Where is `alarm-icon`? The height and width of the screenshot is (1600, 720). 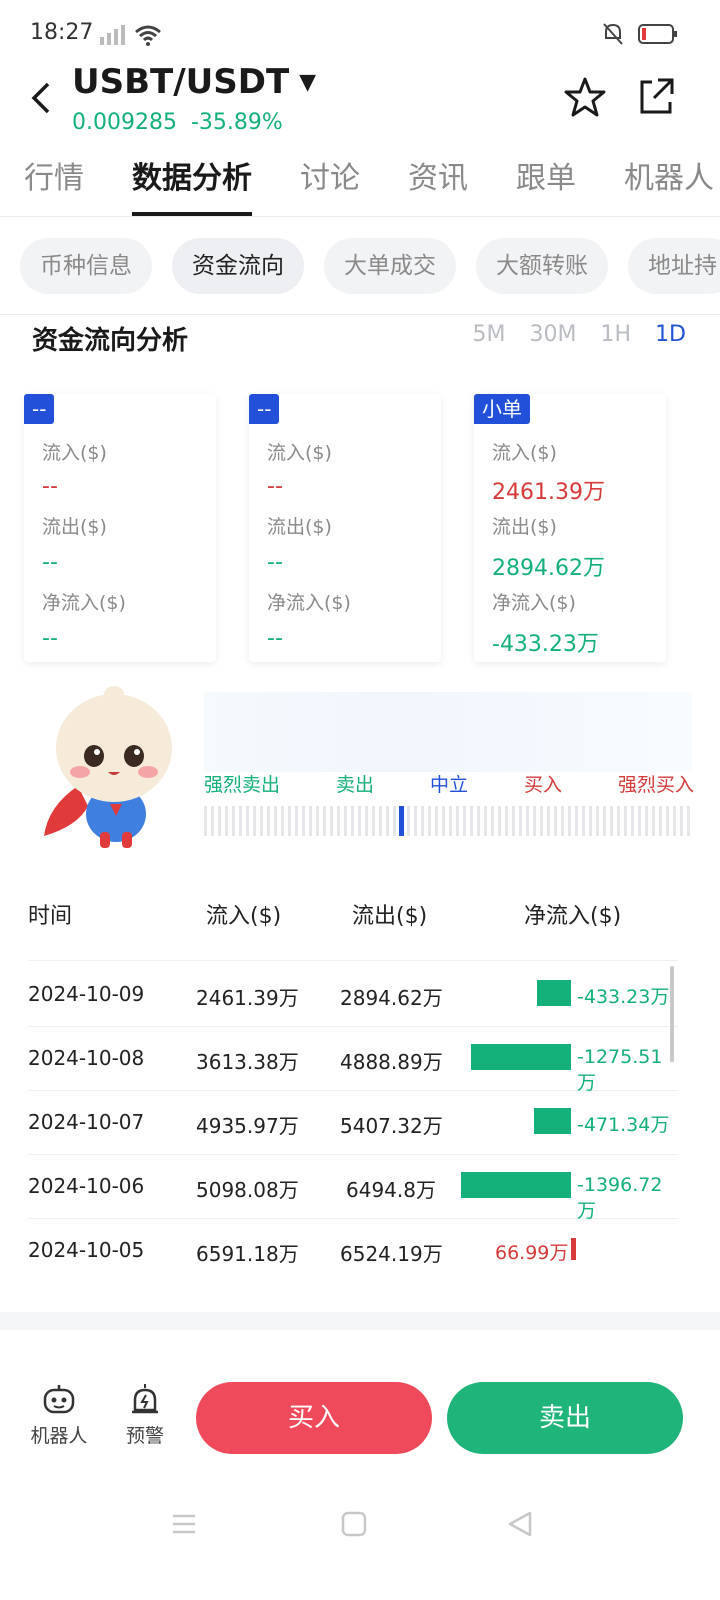
alarm-icon is located at coordinates (145, 1399).